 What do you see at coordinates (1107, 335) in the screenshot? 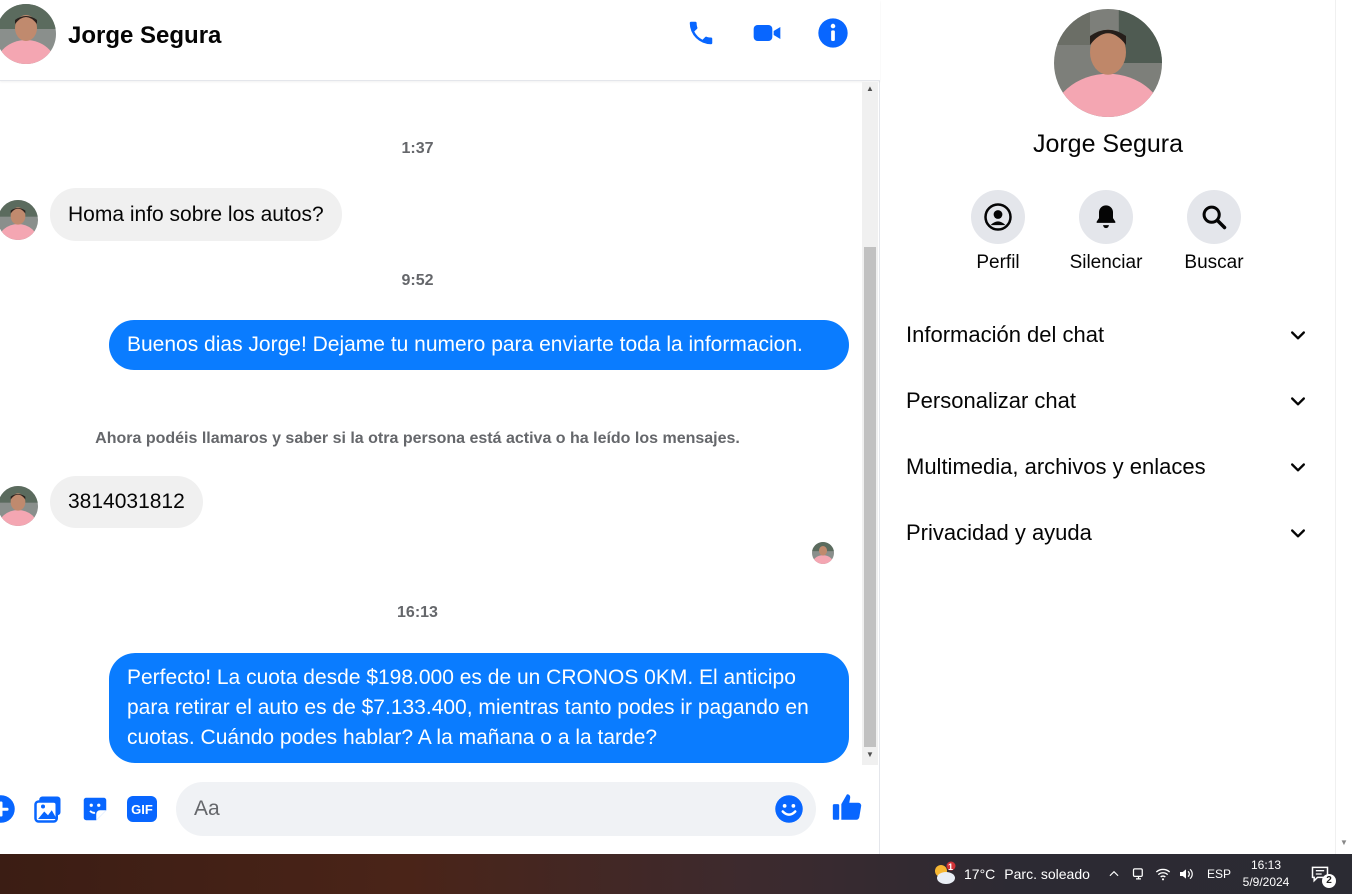
I see `section-chat-info: Información del chat` at bounding box center [1107, 335].